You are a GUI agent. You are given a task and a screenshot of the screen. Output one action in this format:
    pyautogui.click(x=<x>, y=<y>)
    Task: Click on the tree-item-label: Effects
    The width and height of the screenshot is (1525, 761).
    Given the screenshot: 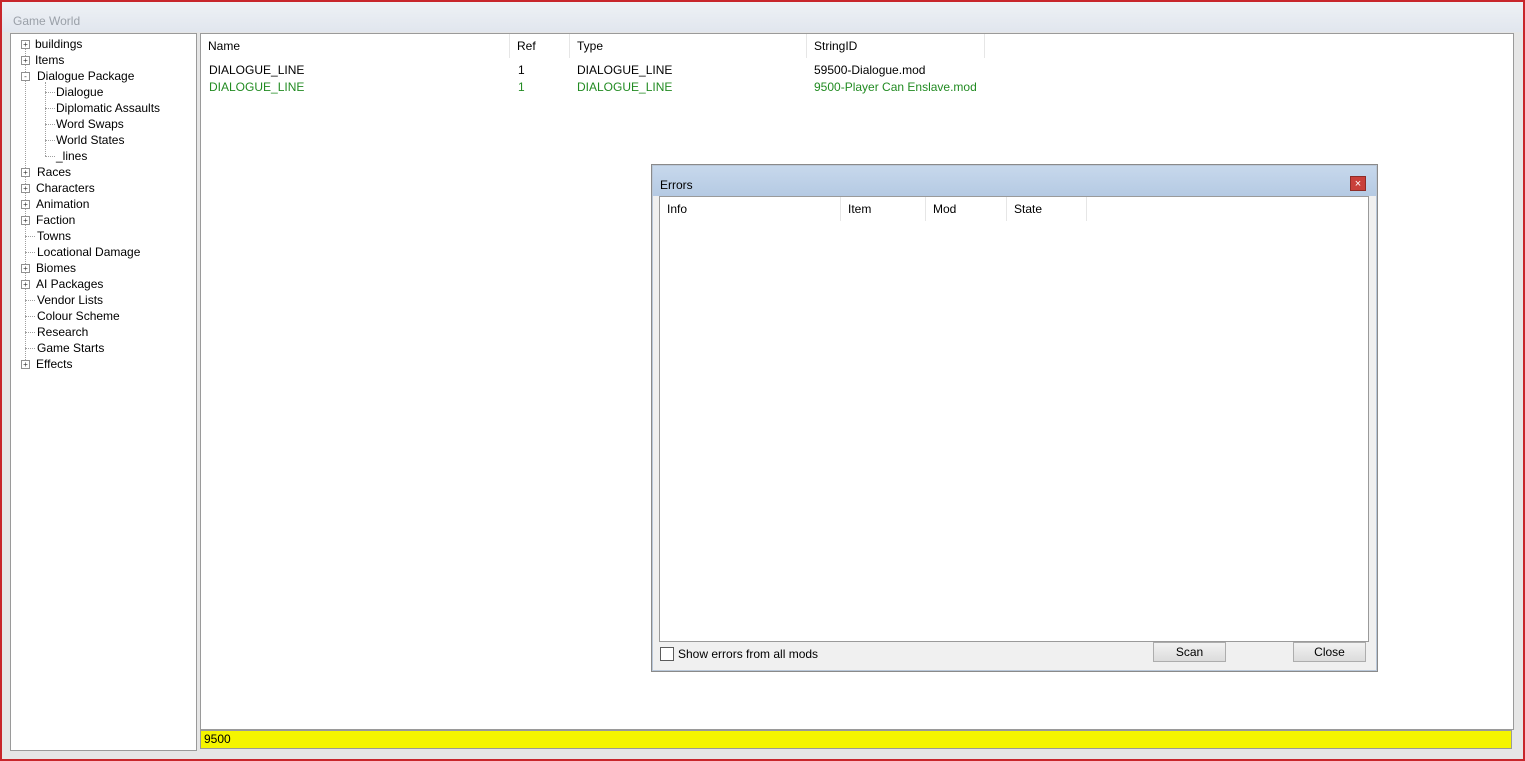 What is the action you would take?
    pyautogui.click(x=54, y=364)
    